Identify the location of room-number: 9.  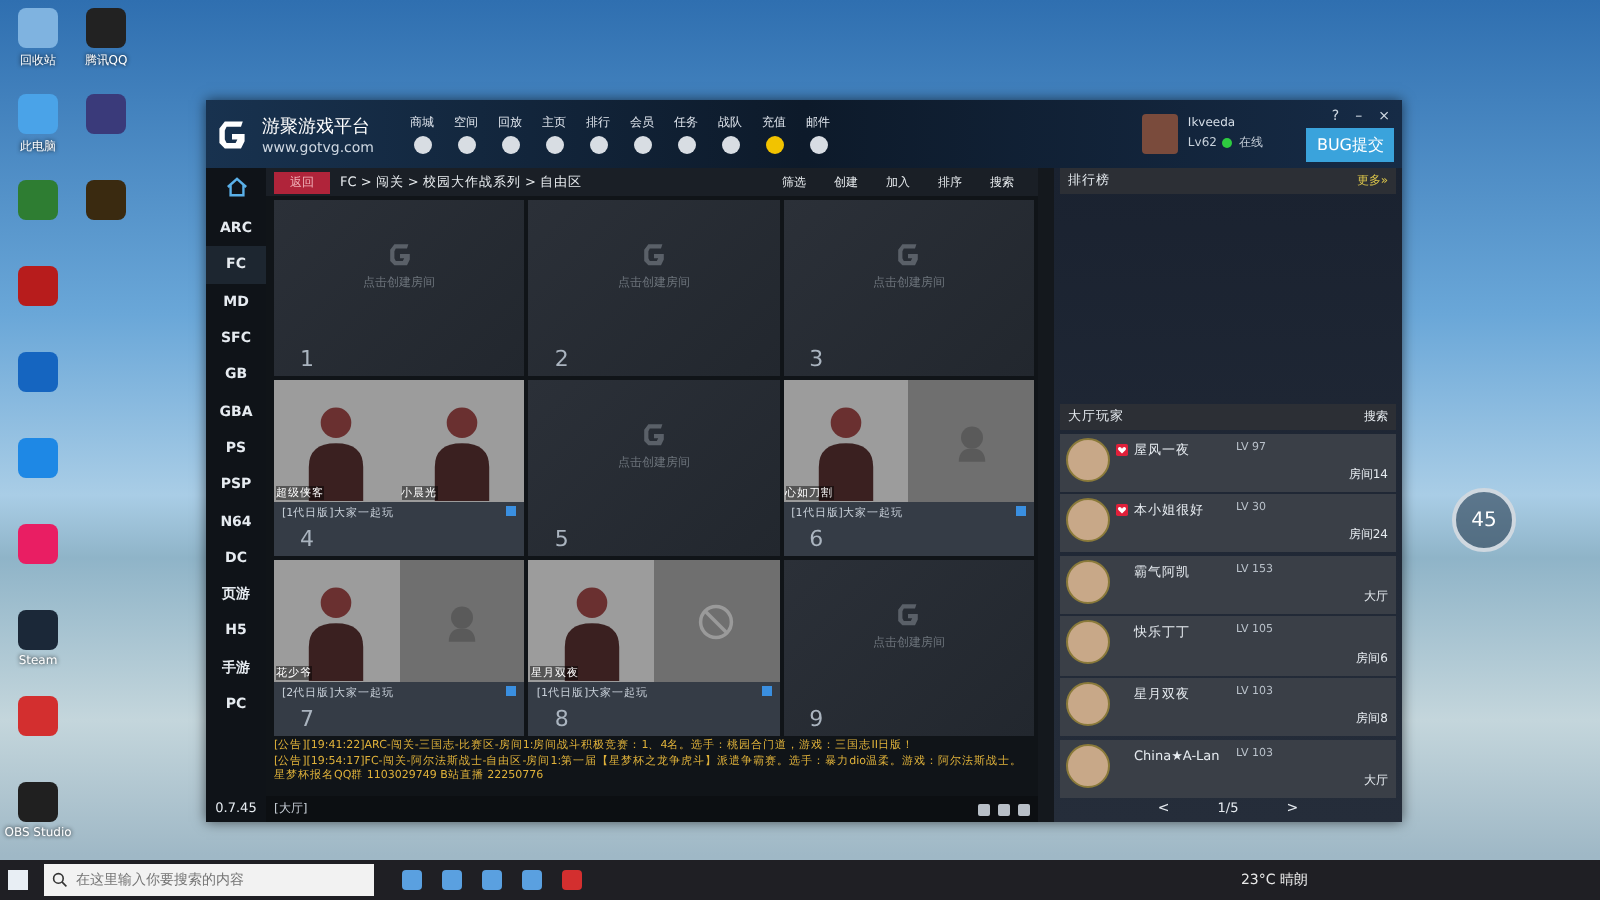
(816, 719).